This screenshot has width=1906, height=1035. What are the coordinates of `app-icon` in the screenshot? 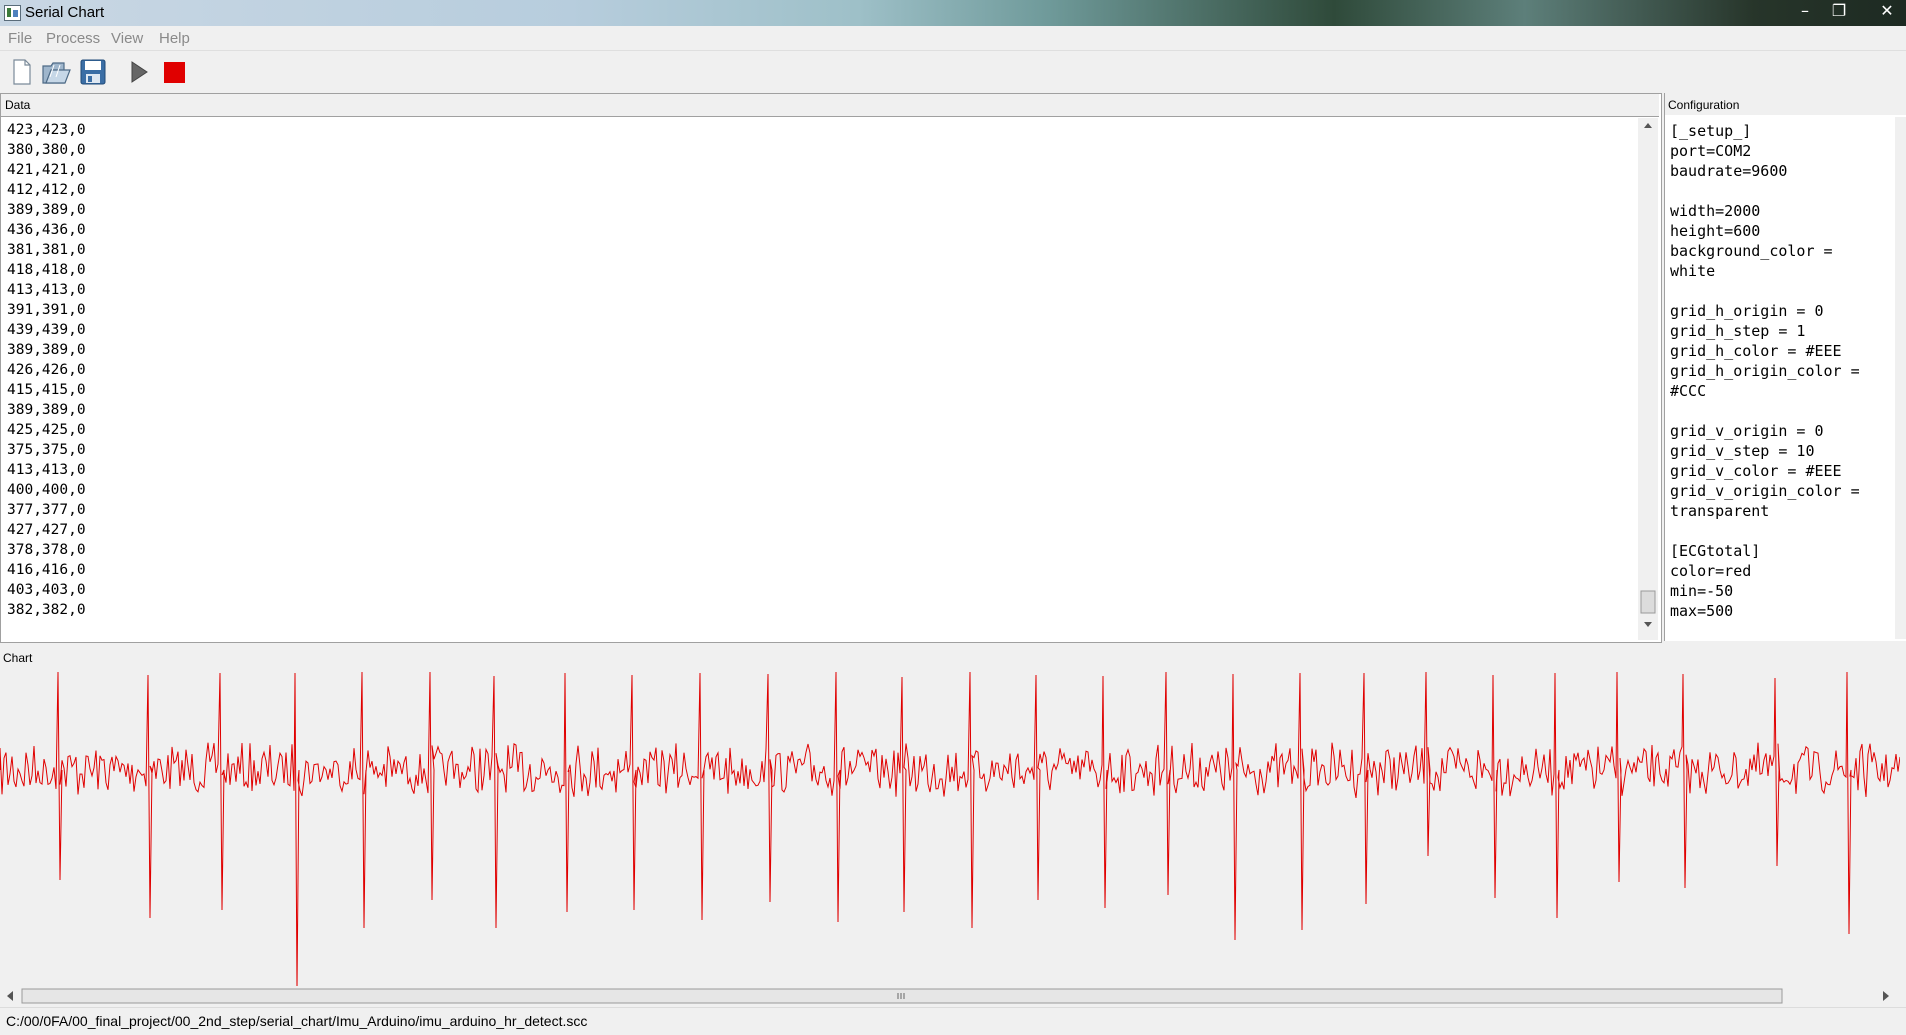 It's located at (12, 13).